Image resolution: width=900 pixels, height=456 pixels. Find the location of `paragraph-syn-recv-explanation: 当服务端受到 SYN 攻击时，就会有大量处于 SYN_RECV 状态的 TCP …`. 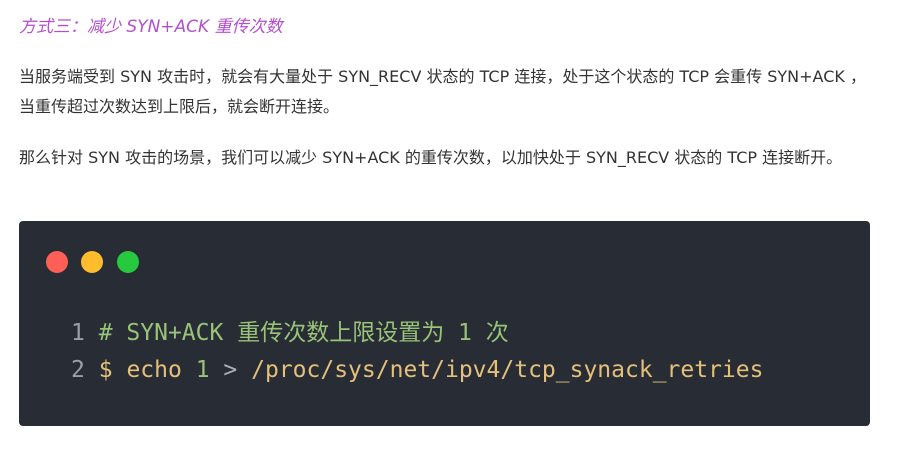

paragraph-syn-recv-explanation: 当服务端受到 SYN 攻击时，就会有大量处于 SYN_RECV 状态的 TCP … is located at coordinates (442, 91).